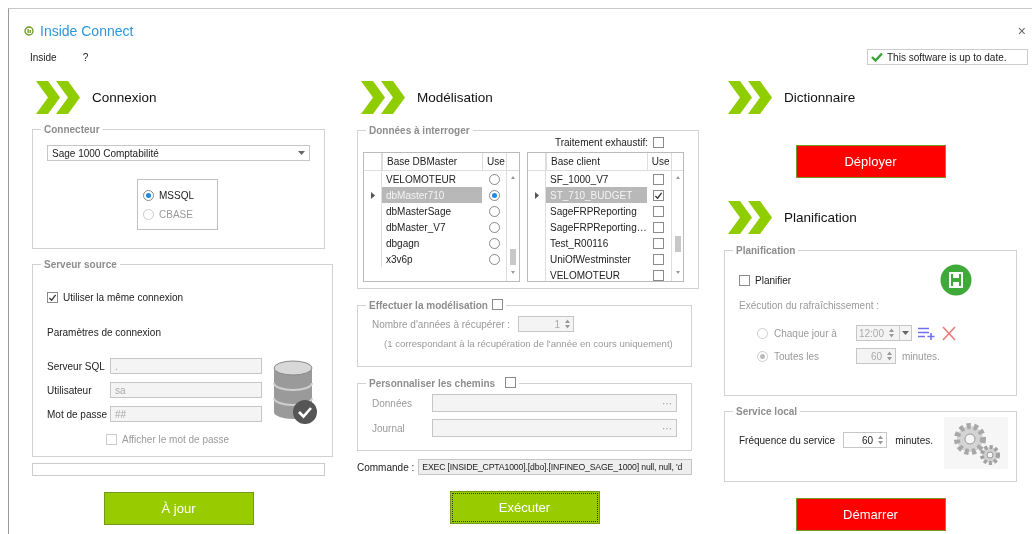  Describe the element at coordinates (76, 366) in the screenshot. I see `field-label: Serveur SQL` at that location.